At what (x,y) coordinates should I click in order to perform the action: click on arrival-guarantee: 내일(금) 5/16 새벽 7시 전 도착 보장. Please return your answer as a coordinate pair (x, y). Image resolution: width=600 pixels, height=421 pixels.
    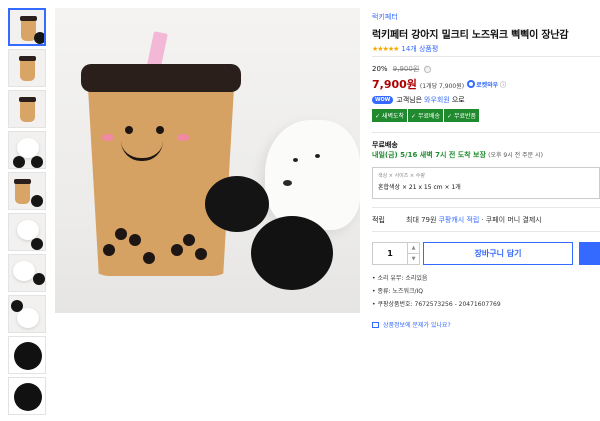
    Looking at the image, I should click on (429, 155).